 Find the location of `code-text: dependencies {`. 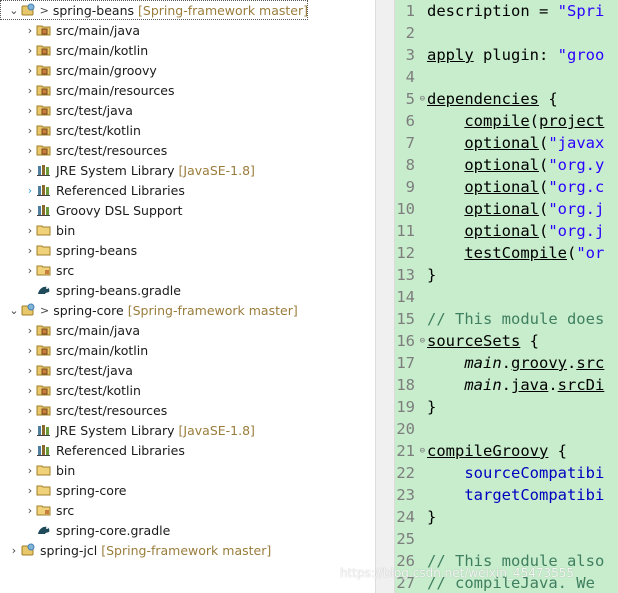

code-text: dependencies { is located at coordinates (492, 99).